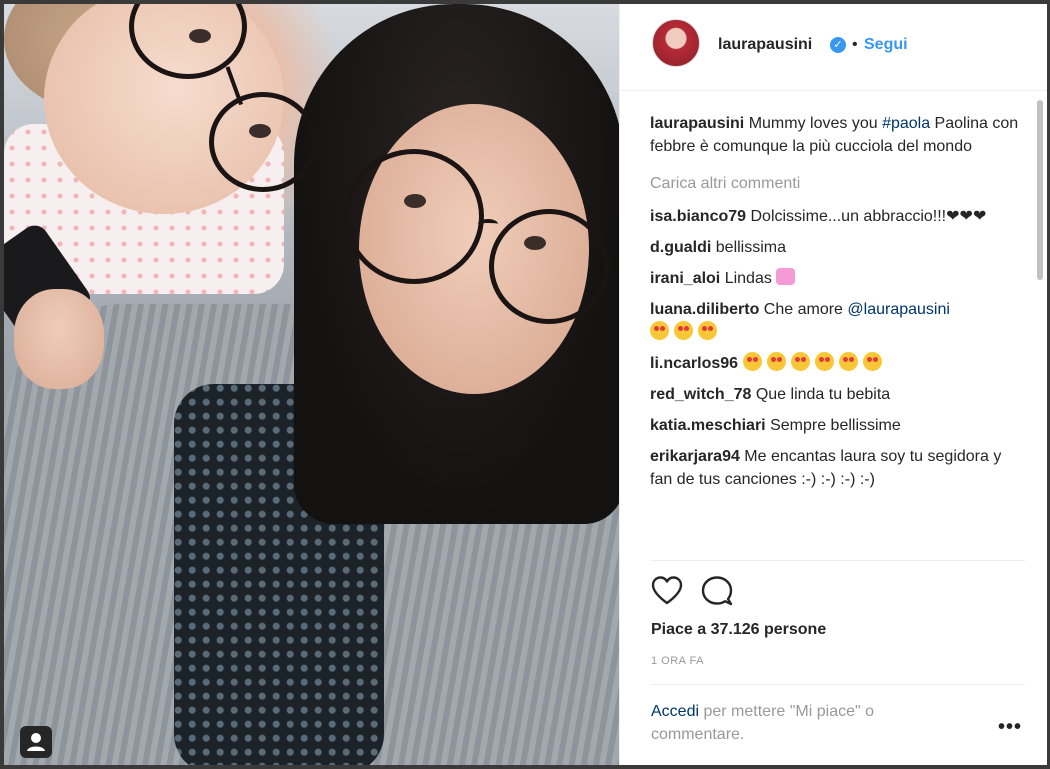 The image size is (1050, 769). What do you see at coordinates (886, 45) in the screenshot?
I see `follow-button: Segui` at bounding box center [886, 45].